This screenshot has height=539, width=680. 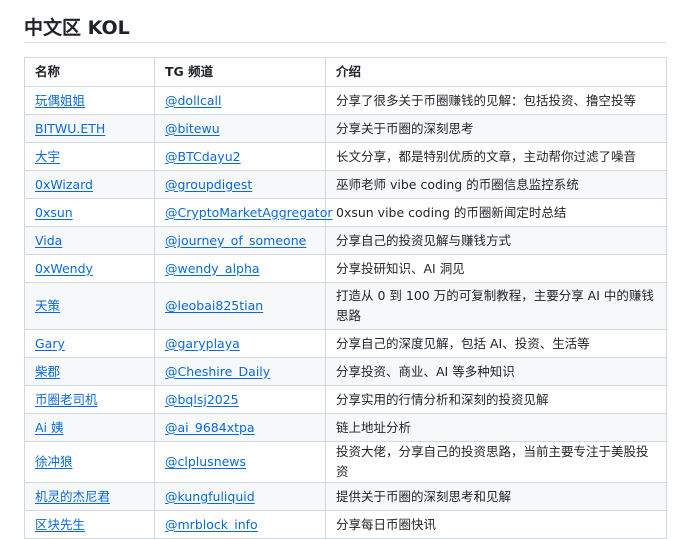 I want to click on header-channel: TG 频道, so click(x=240, y=72).